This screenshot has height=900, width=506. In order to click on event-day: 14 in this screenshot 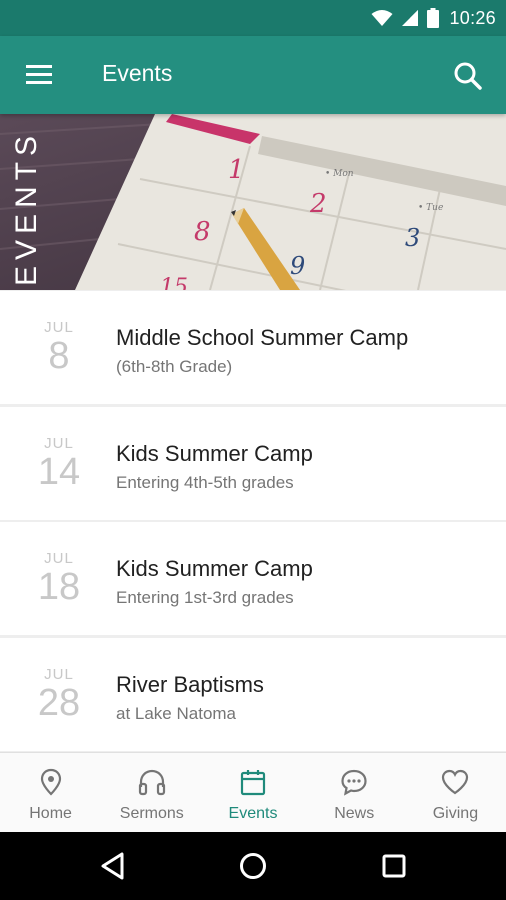, I will do `click(59, 472)`.